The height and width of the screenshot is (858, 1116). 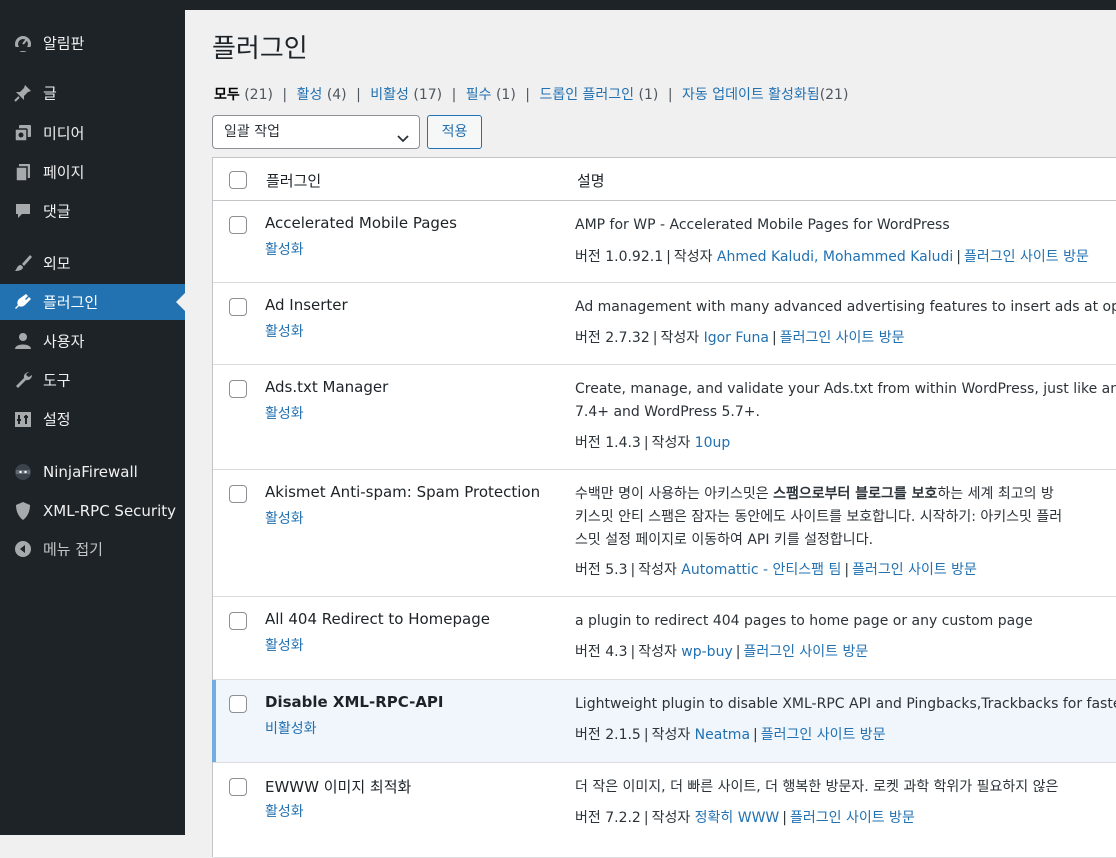 I want to click on sidebar-item-plugins: 플러그인, so click(x=92, y=302).